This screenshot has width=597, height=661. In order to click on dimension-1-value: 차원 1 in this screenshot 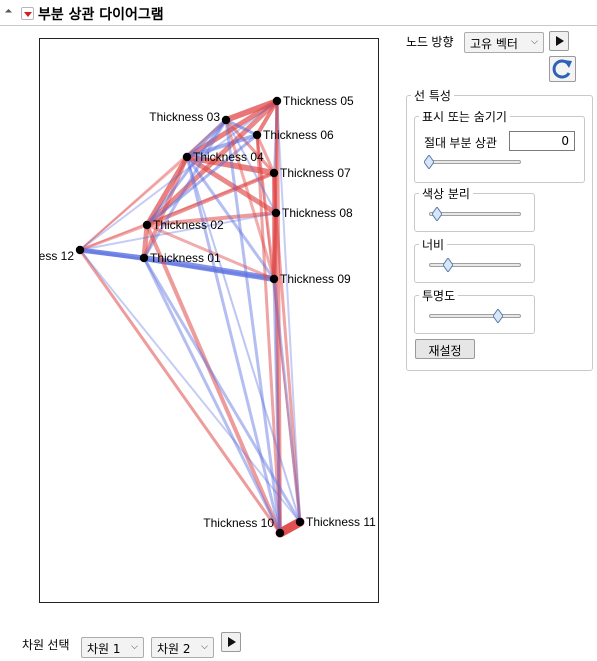, I will do `click(104, 649)`.